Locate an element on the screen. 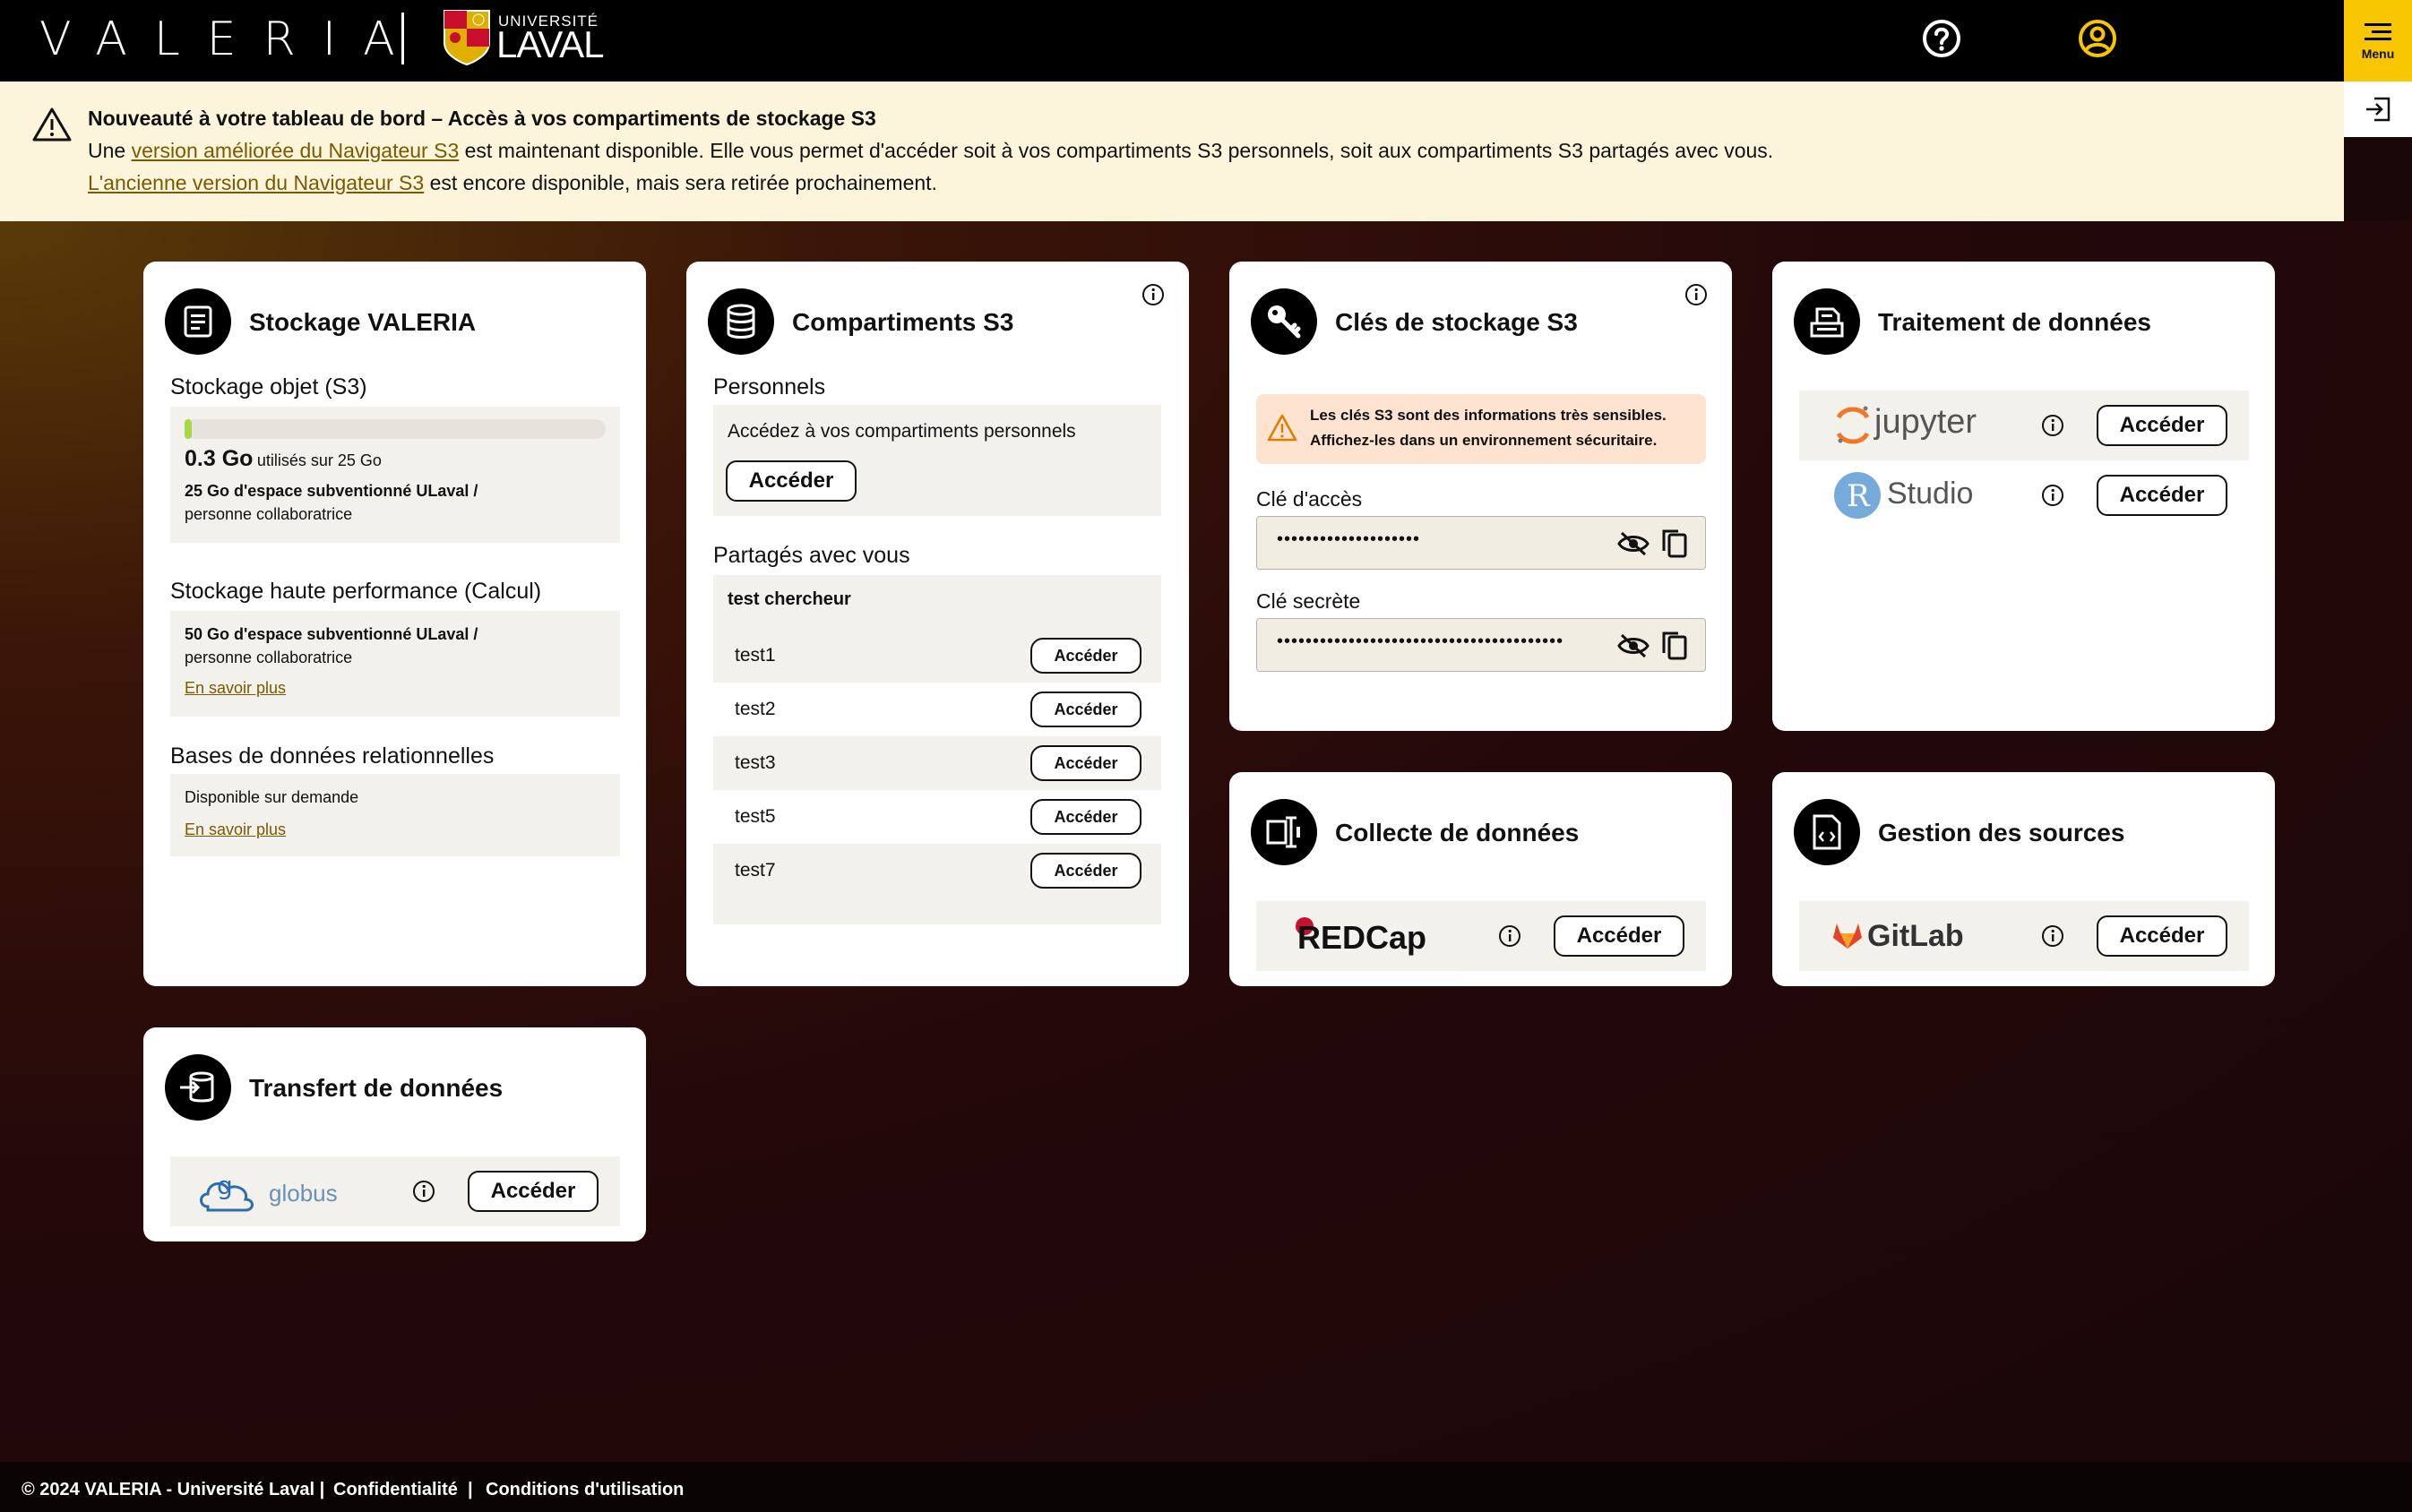 This screenshot has height=1512, width=2412. shared-bucket-row: test3 Accéder is located at coordinates (937, 763).